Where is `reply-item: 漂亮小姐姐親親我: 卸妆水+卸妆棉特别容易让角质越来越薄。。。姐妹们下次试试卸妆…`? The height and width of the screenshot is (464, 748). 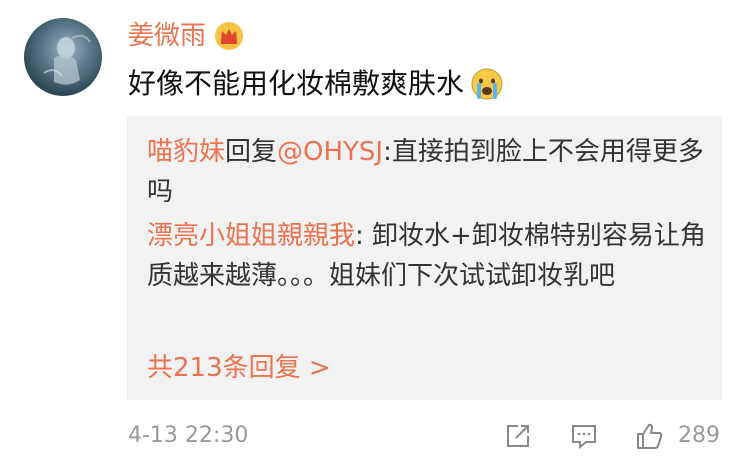 reply-item: 漂亮小姐姐親親我: 卸妆水+卸妆棉特别容易让角质越来越薄。。。姐妹们下次试试卸妆… is located at coordinates (427, 256).